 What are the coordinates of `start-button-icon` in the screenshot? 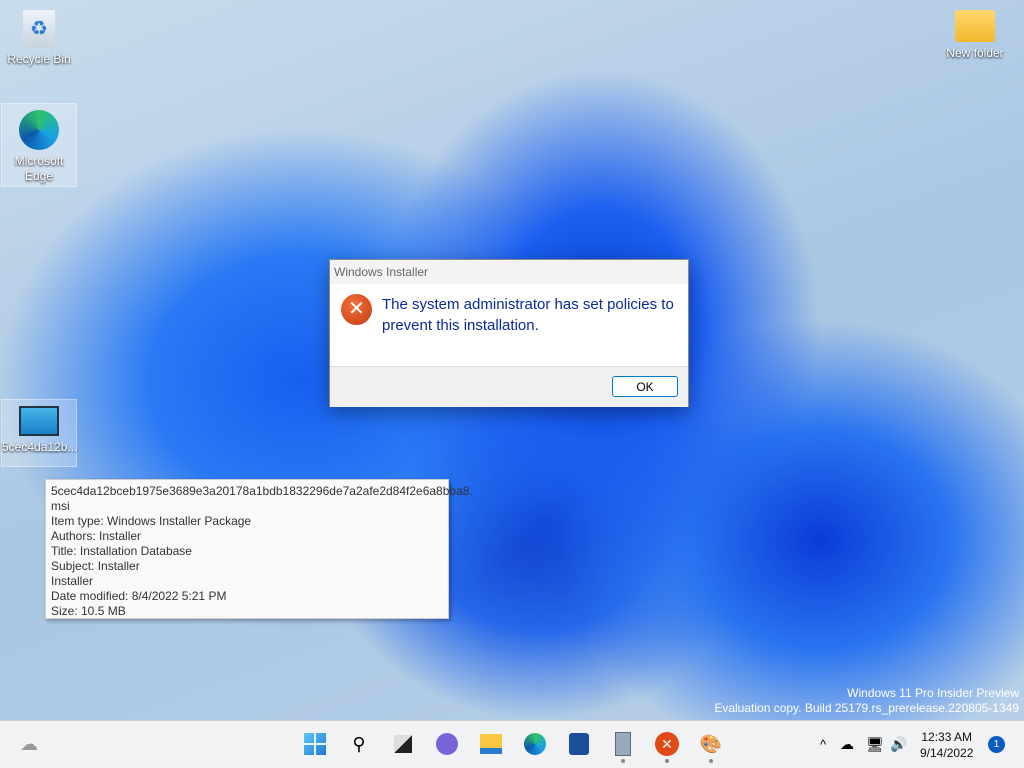 It's located at (315, 744).